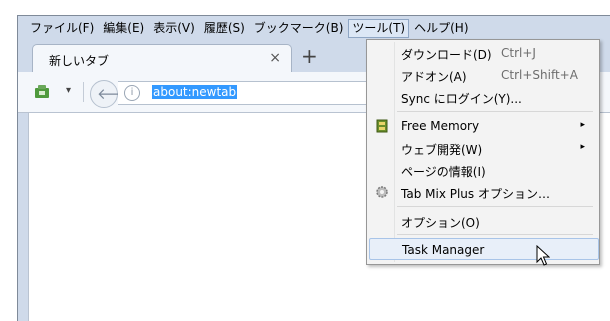 This screenshot has height=321, width=610. What do you see at coordinates (132, 93) in the screenshot?
I see `site-info-icon: i` at bounding box center [132, 93].